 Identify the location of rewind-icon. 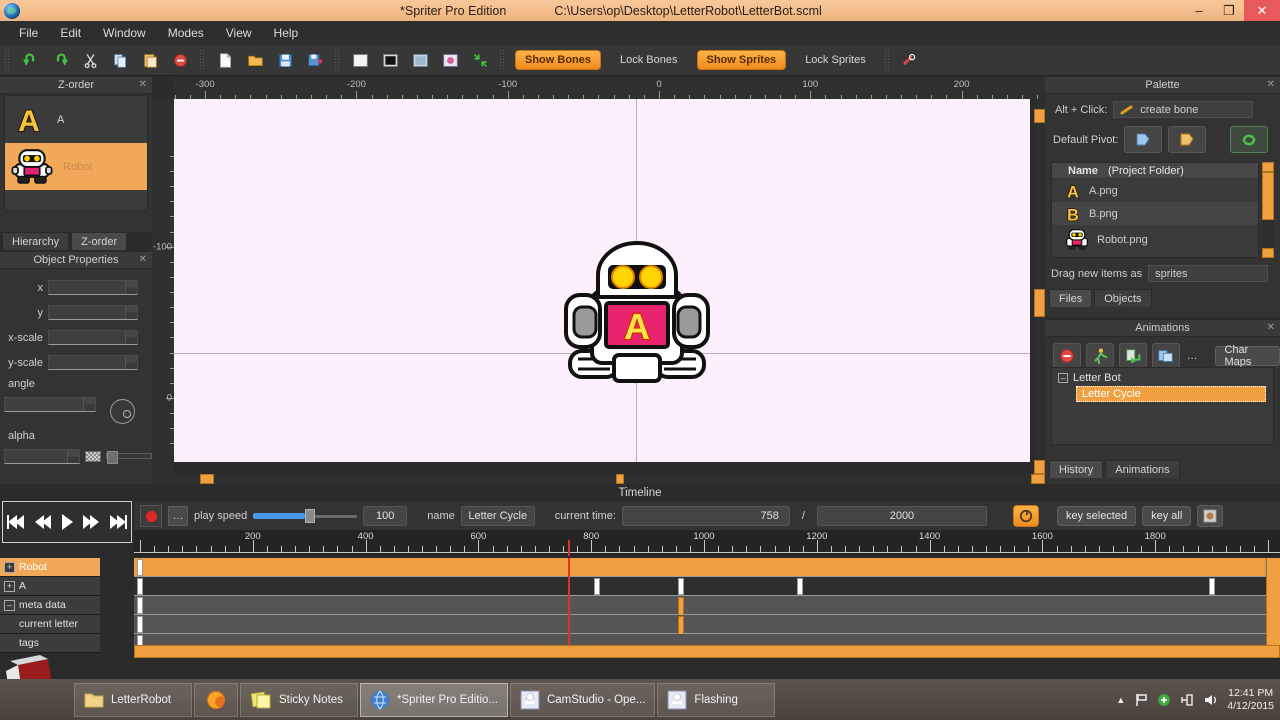
(43, 522).